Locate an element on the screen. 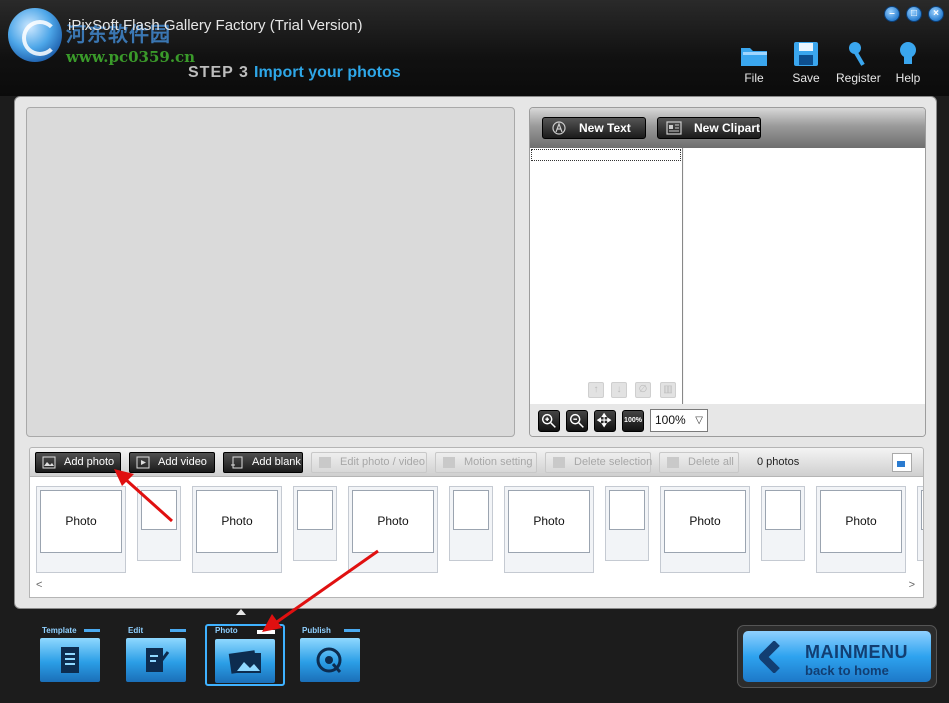 The height and width of the screenshot is (703, 949). add-video-button: Add video is located at coordinates (172, 462).